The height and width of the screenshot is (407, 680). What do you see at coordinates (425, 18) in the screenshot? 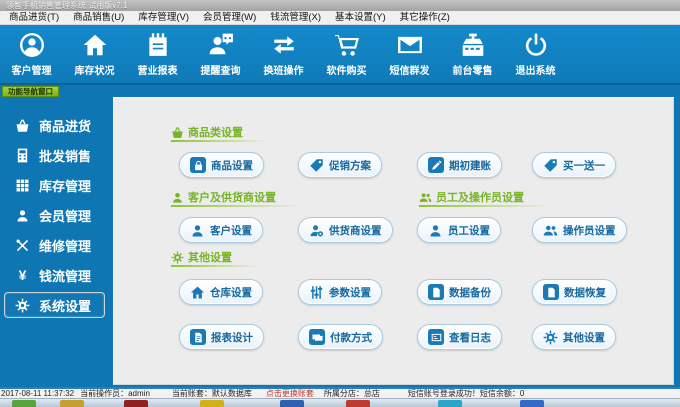
I see `menu-item-other-ops: 其它操作(Z)` at bounding box center [425, 18].